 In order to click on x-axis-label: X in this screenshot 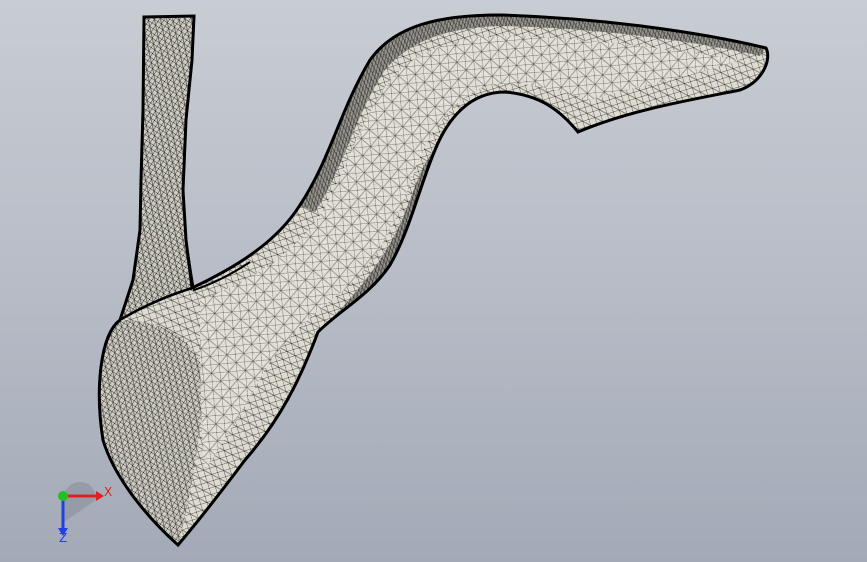, I will do `click(108, 492)`.